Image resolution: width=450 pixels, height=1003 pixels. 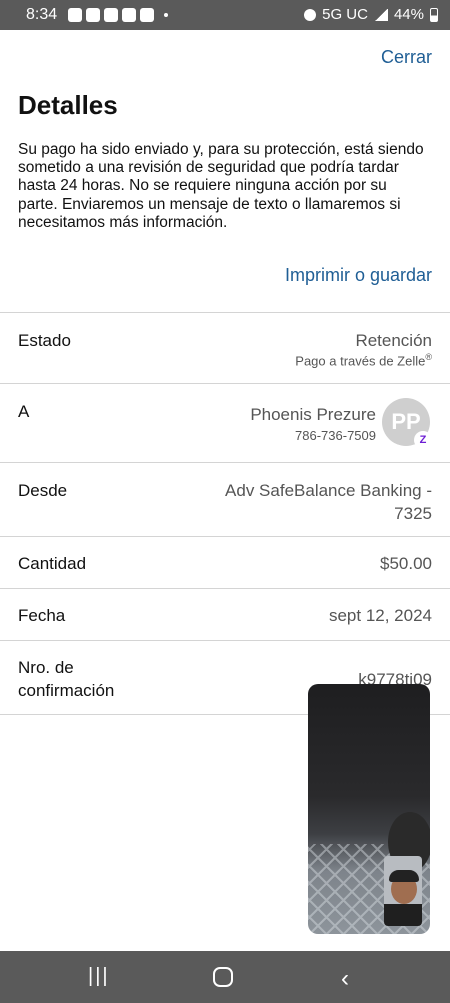 What do you see at coordinates (42, 14) in the screenshot?
I see `status-time: 8:34` at bounding box center [42, 14].